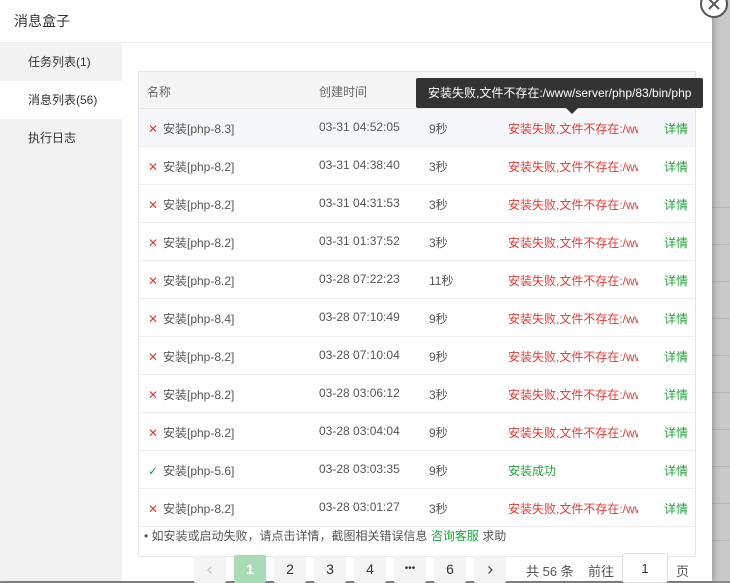 Image resolution: width=730 pixels, height=583 pixels. What do you see at coordinates (645, 568) in the screenshot?
I see `goto-page-input` at bounding box center [645, 568].